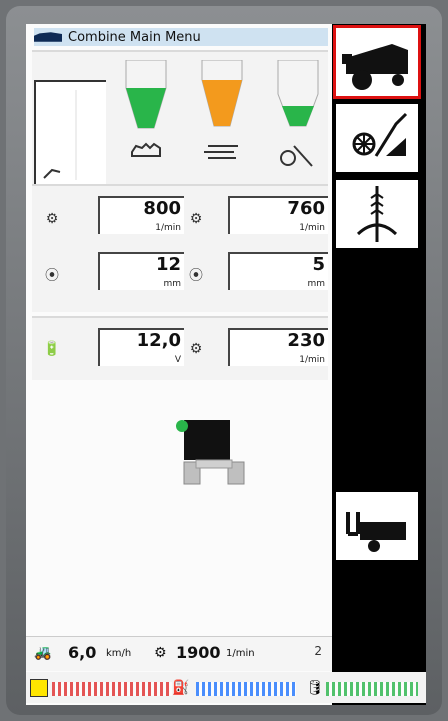  I want to click on engine-icon: ⚙, so click(160, 653).